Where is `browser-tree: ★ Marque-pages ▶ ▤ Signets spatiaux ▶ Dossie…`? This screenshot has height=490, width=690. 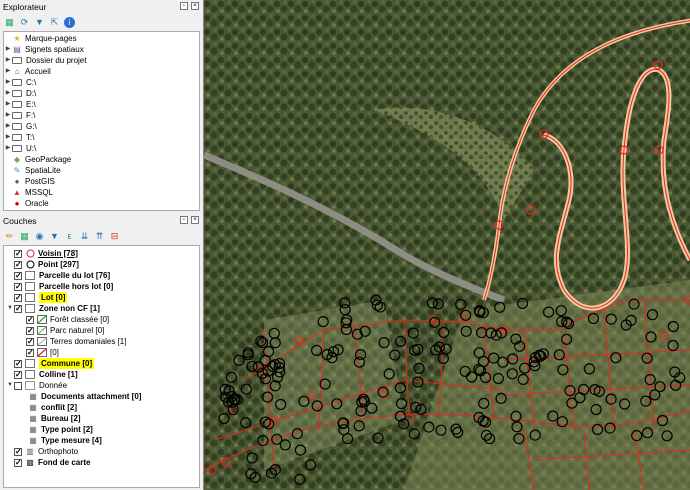
browser-tree: ★ Marque-pages ▶ ▤ Signets spatiaux ▶ Dossie… is located at coordinates (101, 121).